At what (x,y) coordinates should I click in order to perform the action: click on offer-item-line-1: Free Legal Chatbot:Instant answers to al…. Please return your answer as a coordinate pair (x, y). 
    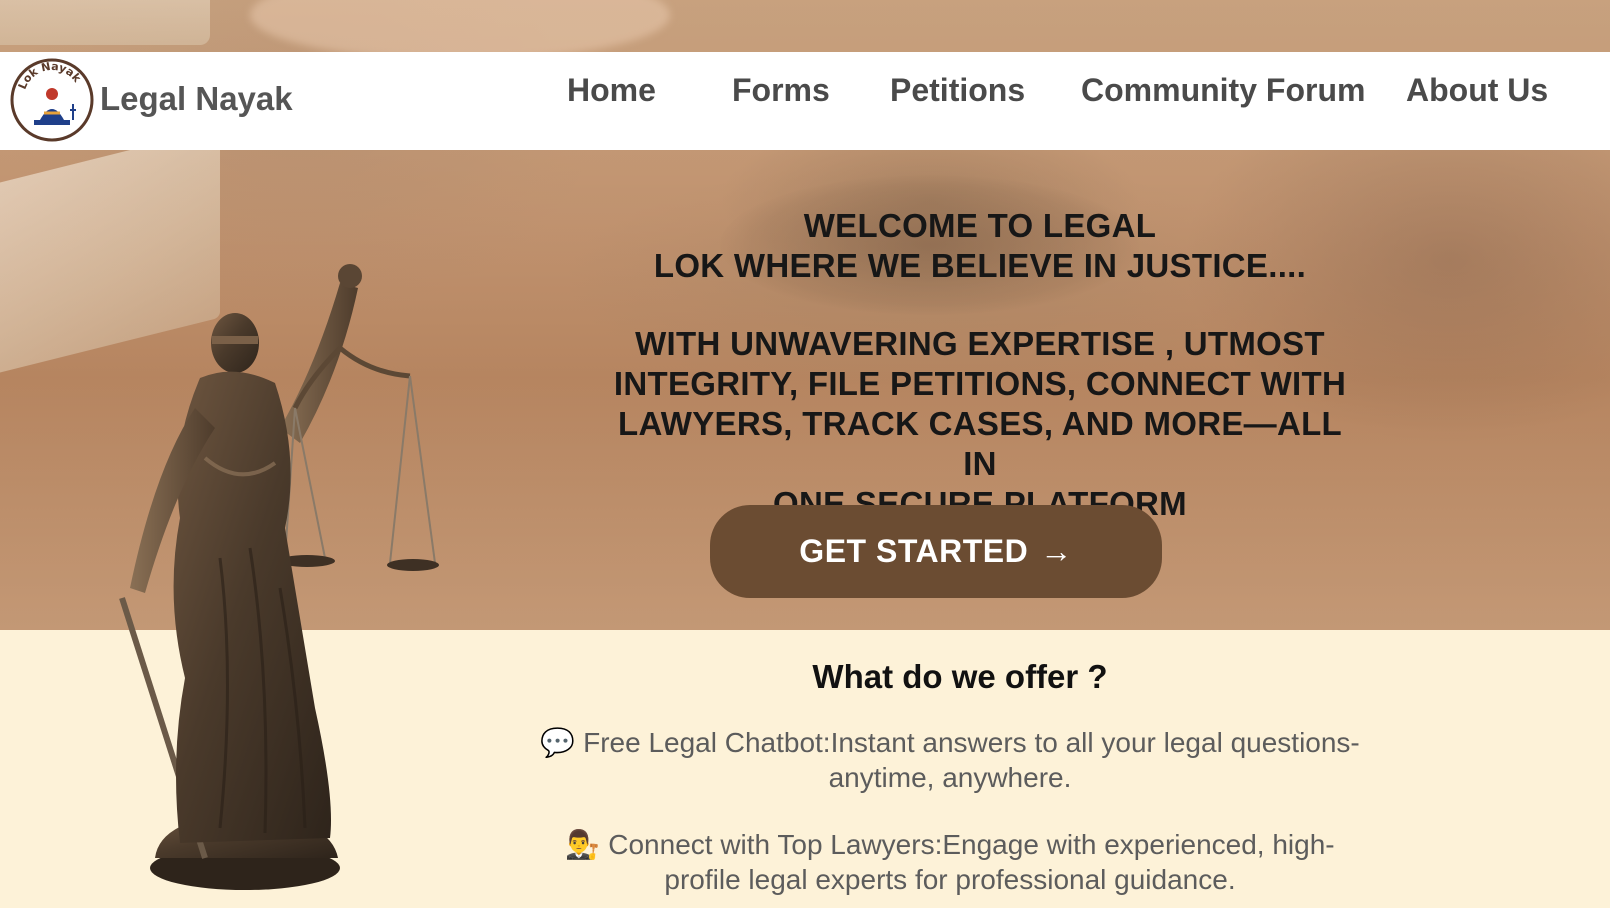
    Looking at the image, I should click on (971, 742).